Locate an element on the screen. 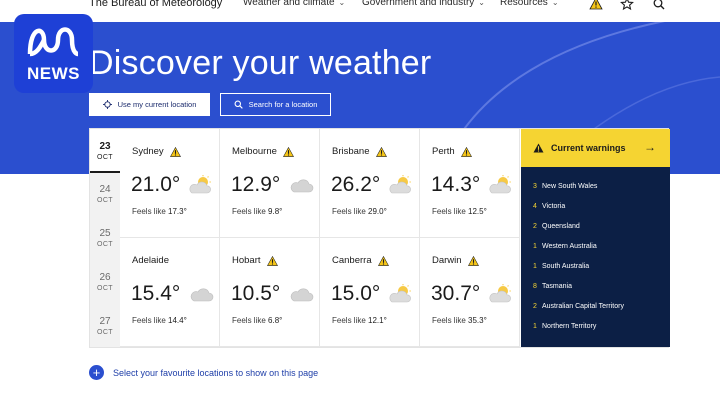 The width and height of the screenshot is (720, 405). date-day: 24 is located at coordinates (105, 189).